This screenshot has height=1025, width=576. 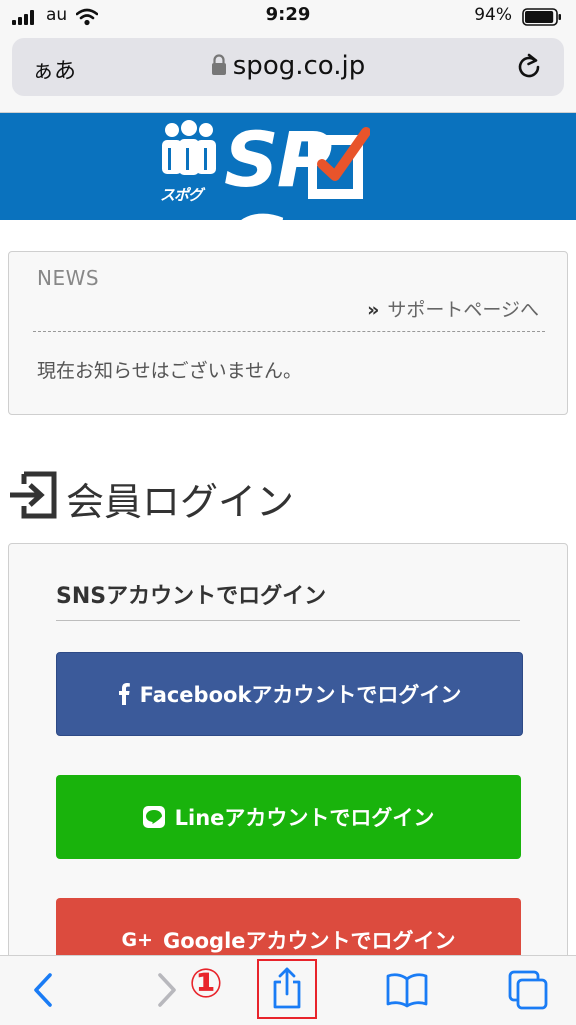 I want to click on line-login-button: Lineアカウントでログイン, so click(x=288, y=817).